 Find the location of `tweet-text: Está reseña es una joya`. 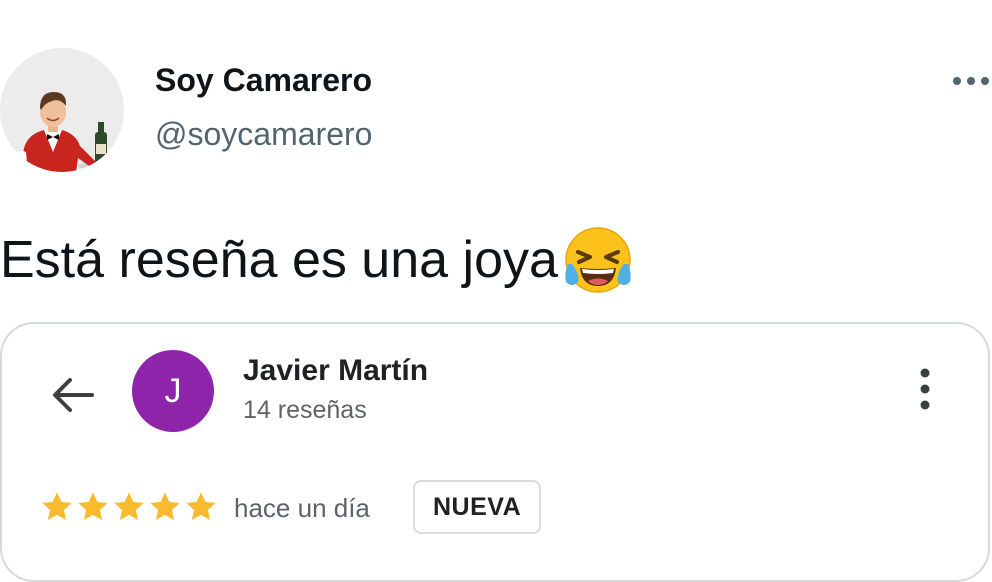

tweet-text: Está reseña es una joya is located at coordinates (318, 260).